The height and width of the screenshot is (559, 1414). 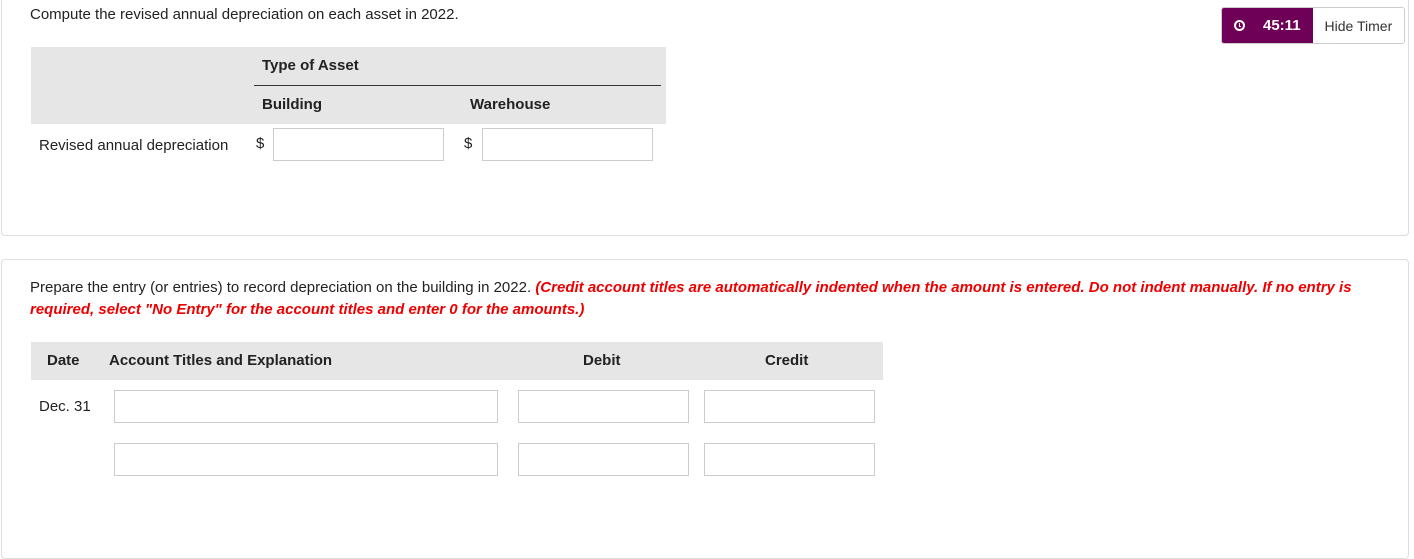 I want to click on building-header: Building, so click(x=292, y=104).